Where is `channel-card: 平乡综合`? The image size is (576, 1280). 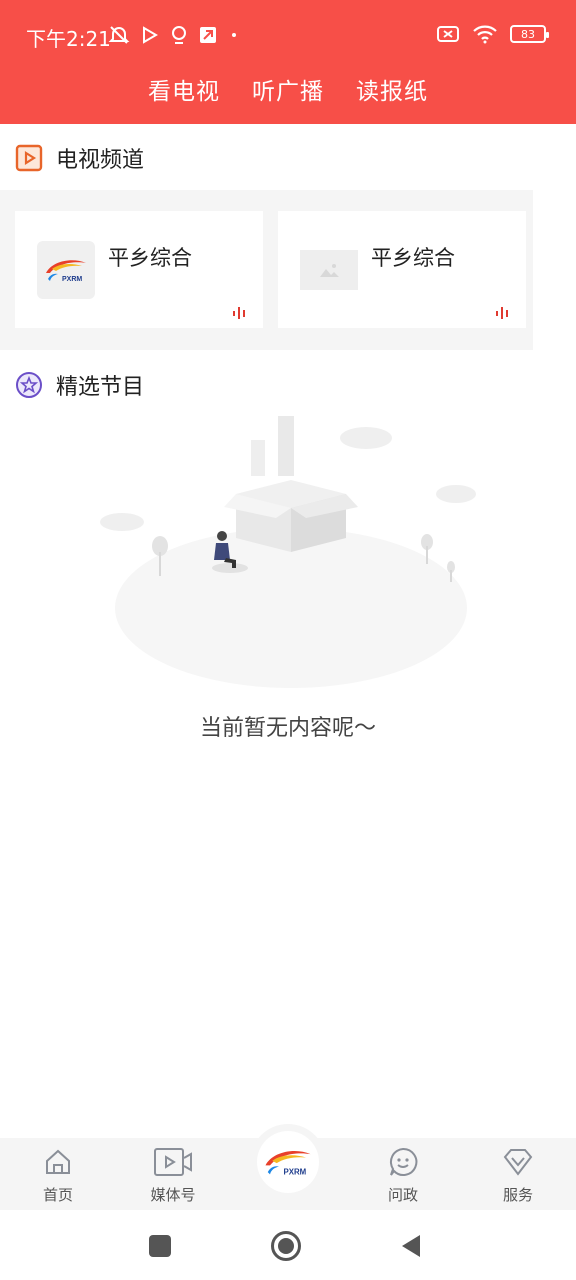
channel-card: 平乡综合 is located at coordinates (402, 269).